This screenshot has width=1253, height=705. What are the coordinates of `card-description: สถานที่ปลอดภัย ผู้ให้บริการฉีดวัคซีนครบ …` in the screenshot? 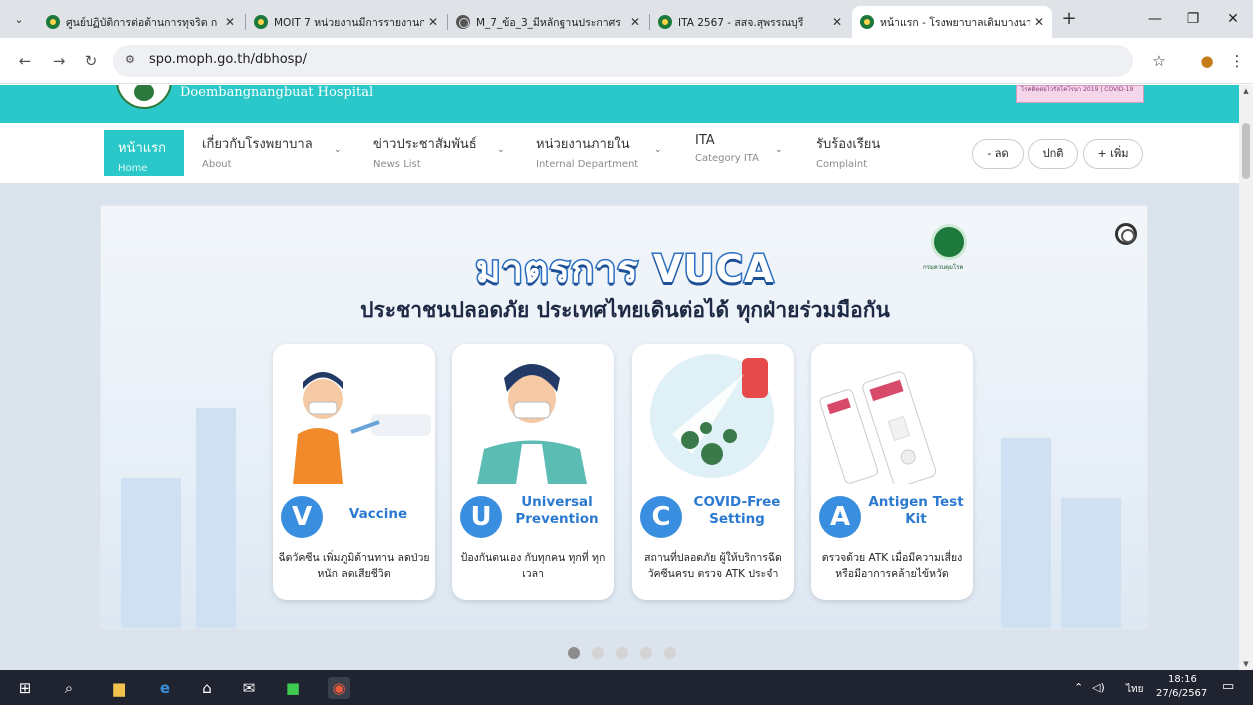 It's located at (713, 566).